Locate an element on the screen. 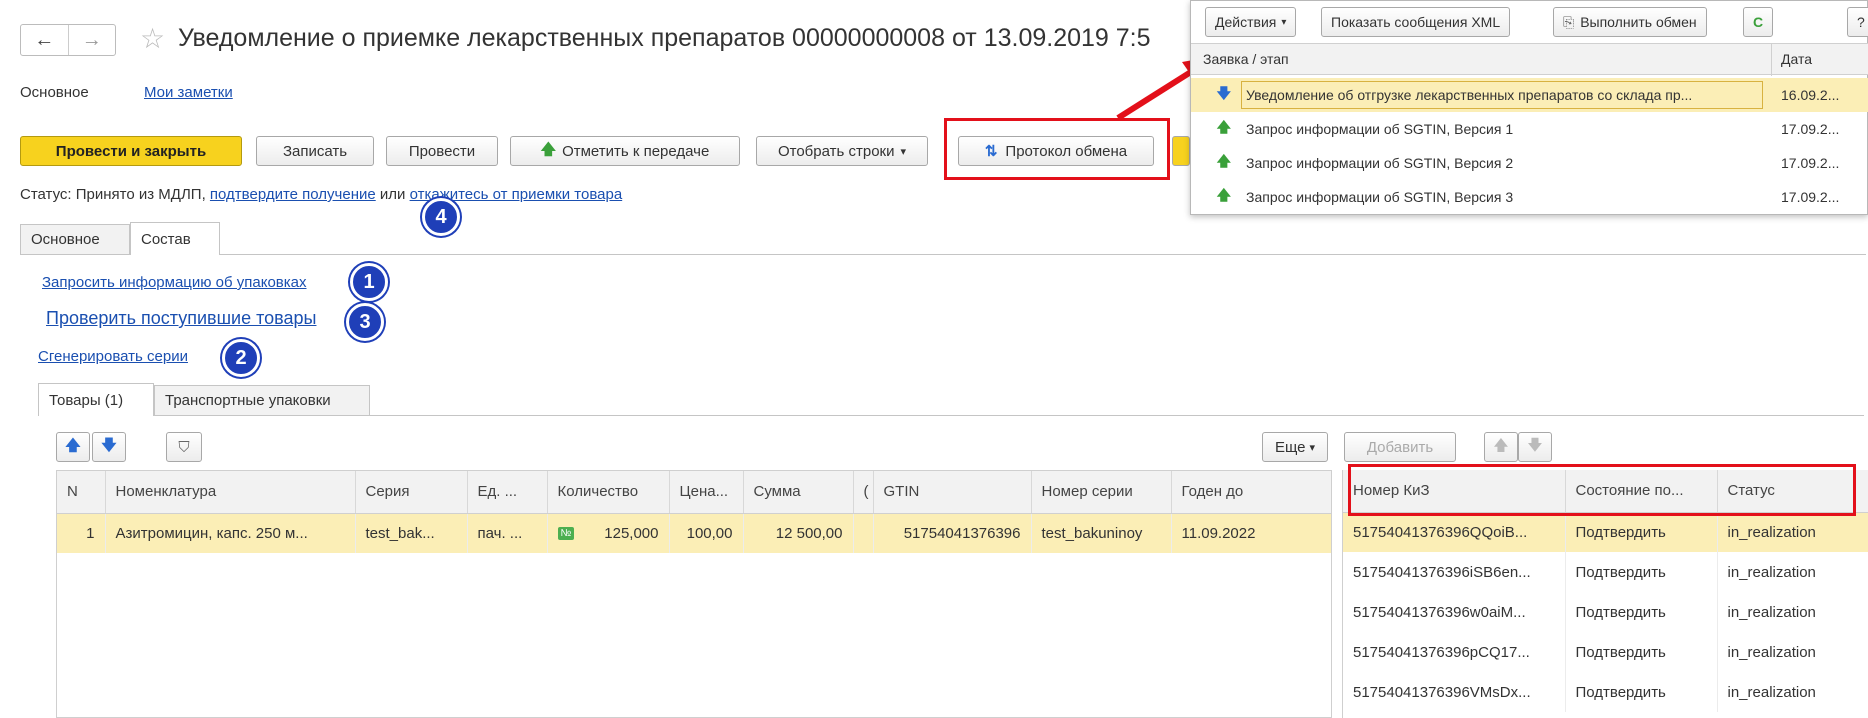  tab-main: Основное is located at coordinates (75, 239).